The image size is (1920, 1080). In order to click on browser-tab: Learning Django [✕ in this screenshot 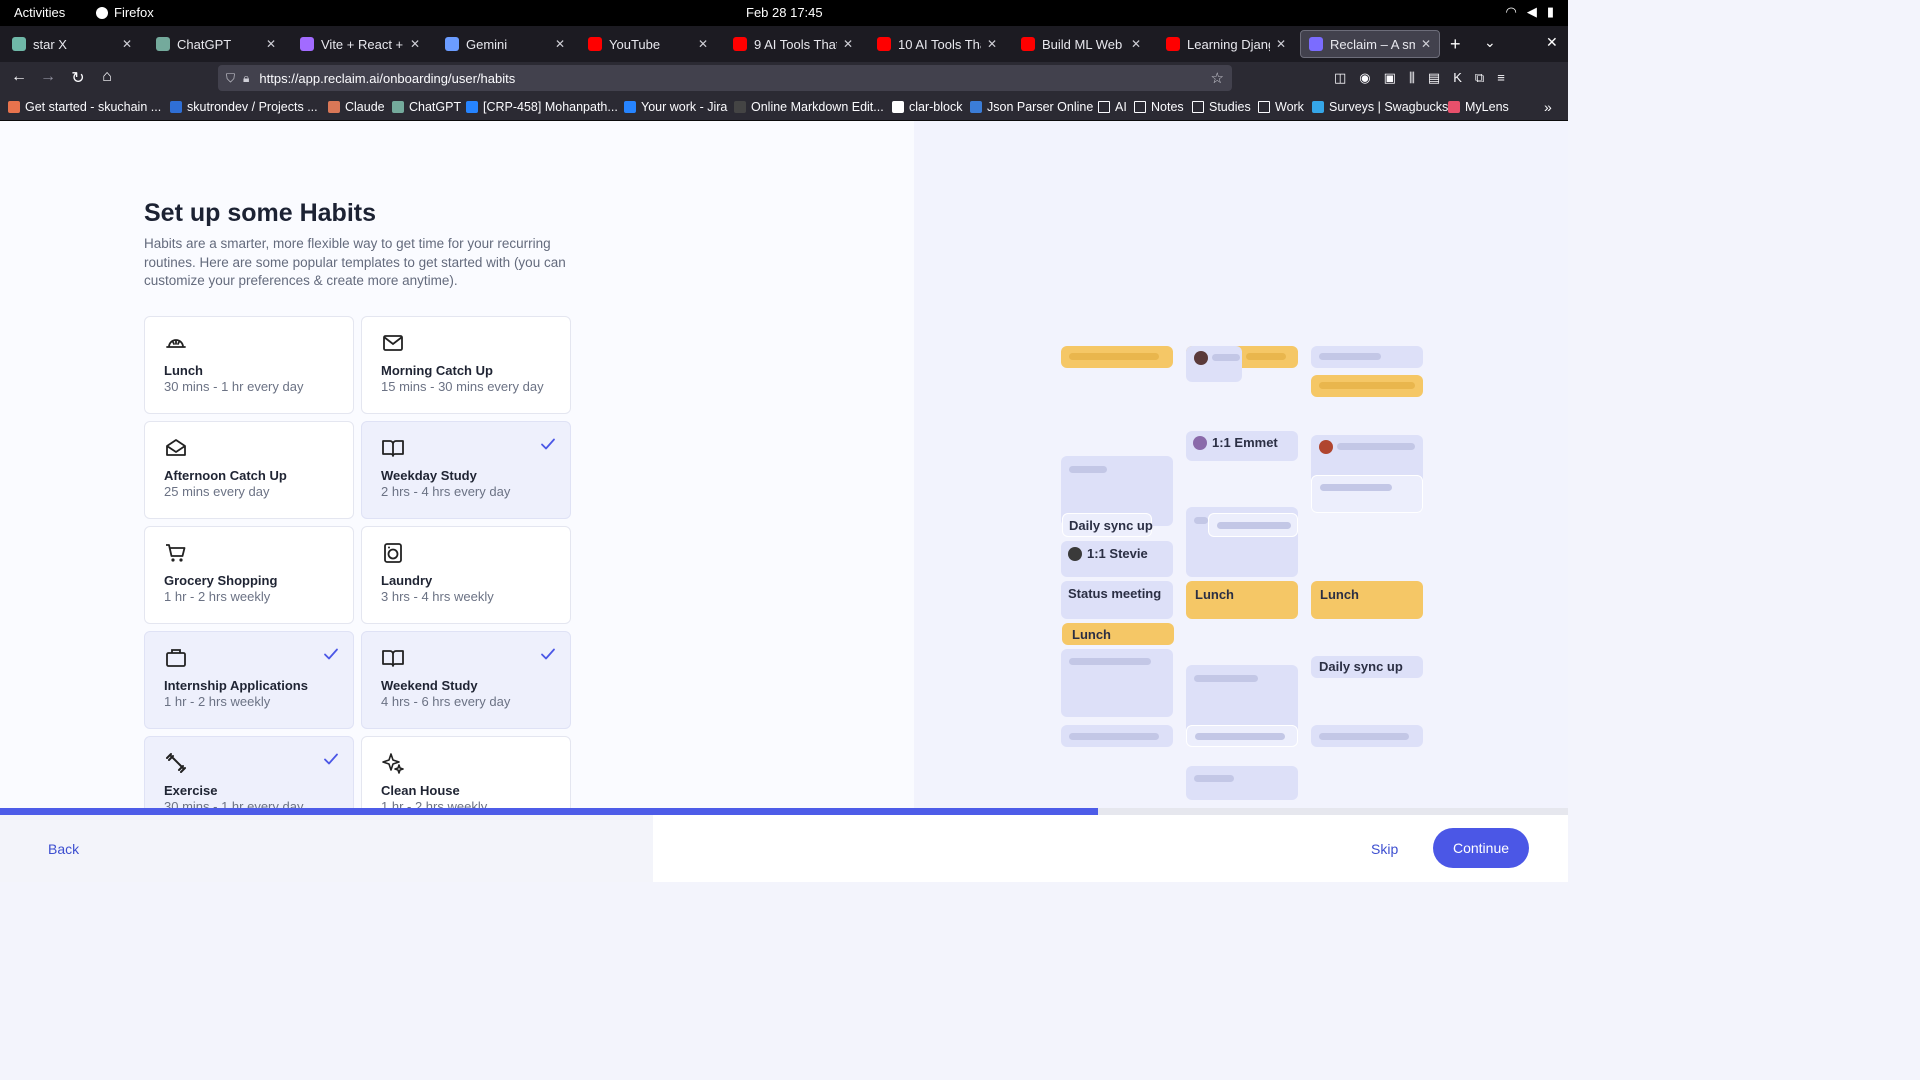, I will do `click(1226, 44)`.